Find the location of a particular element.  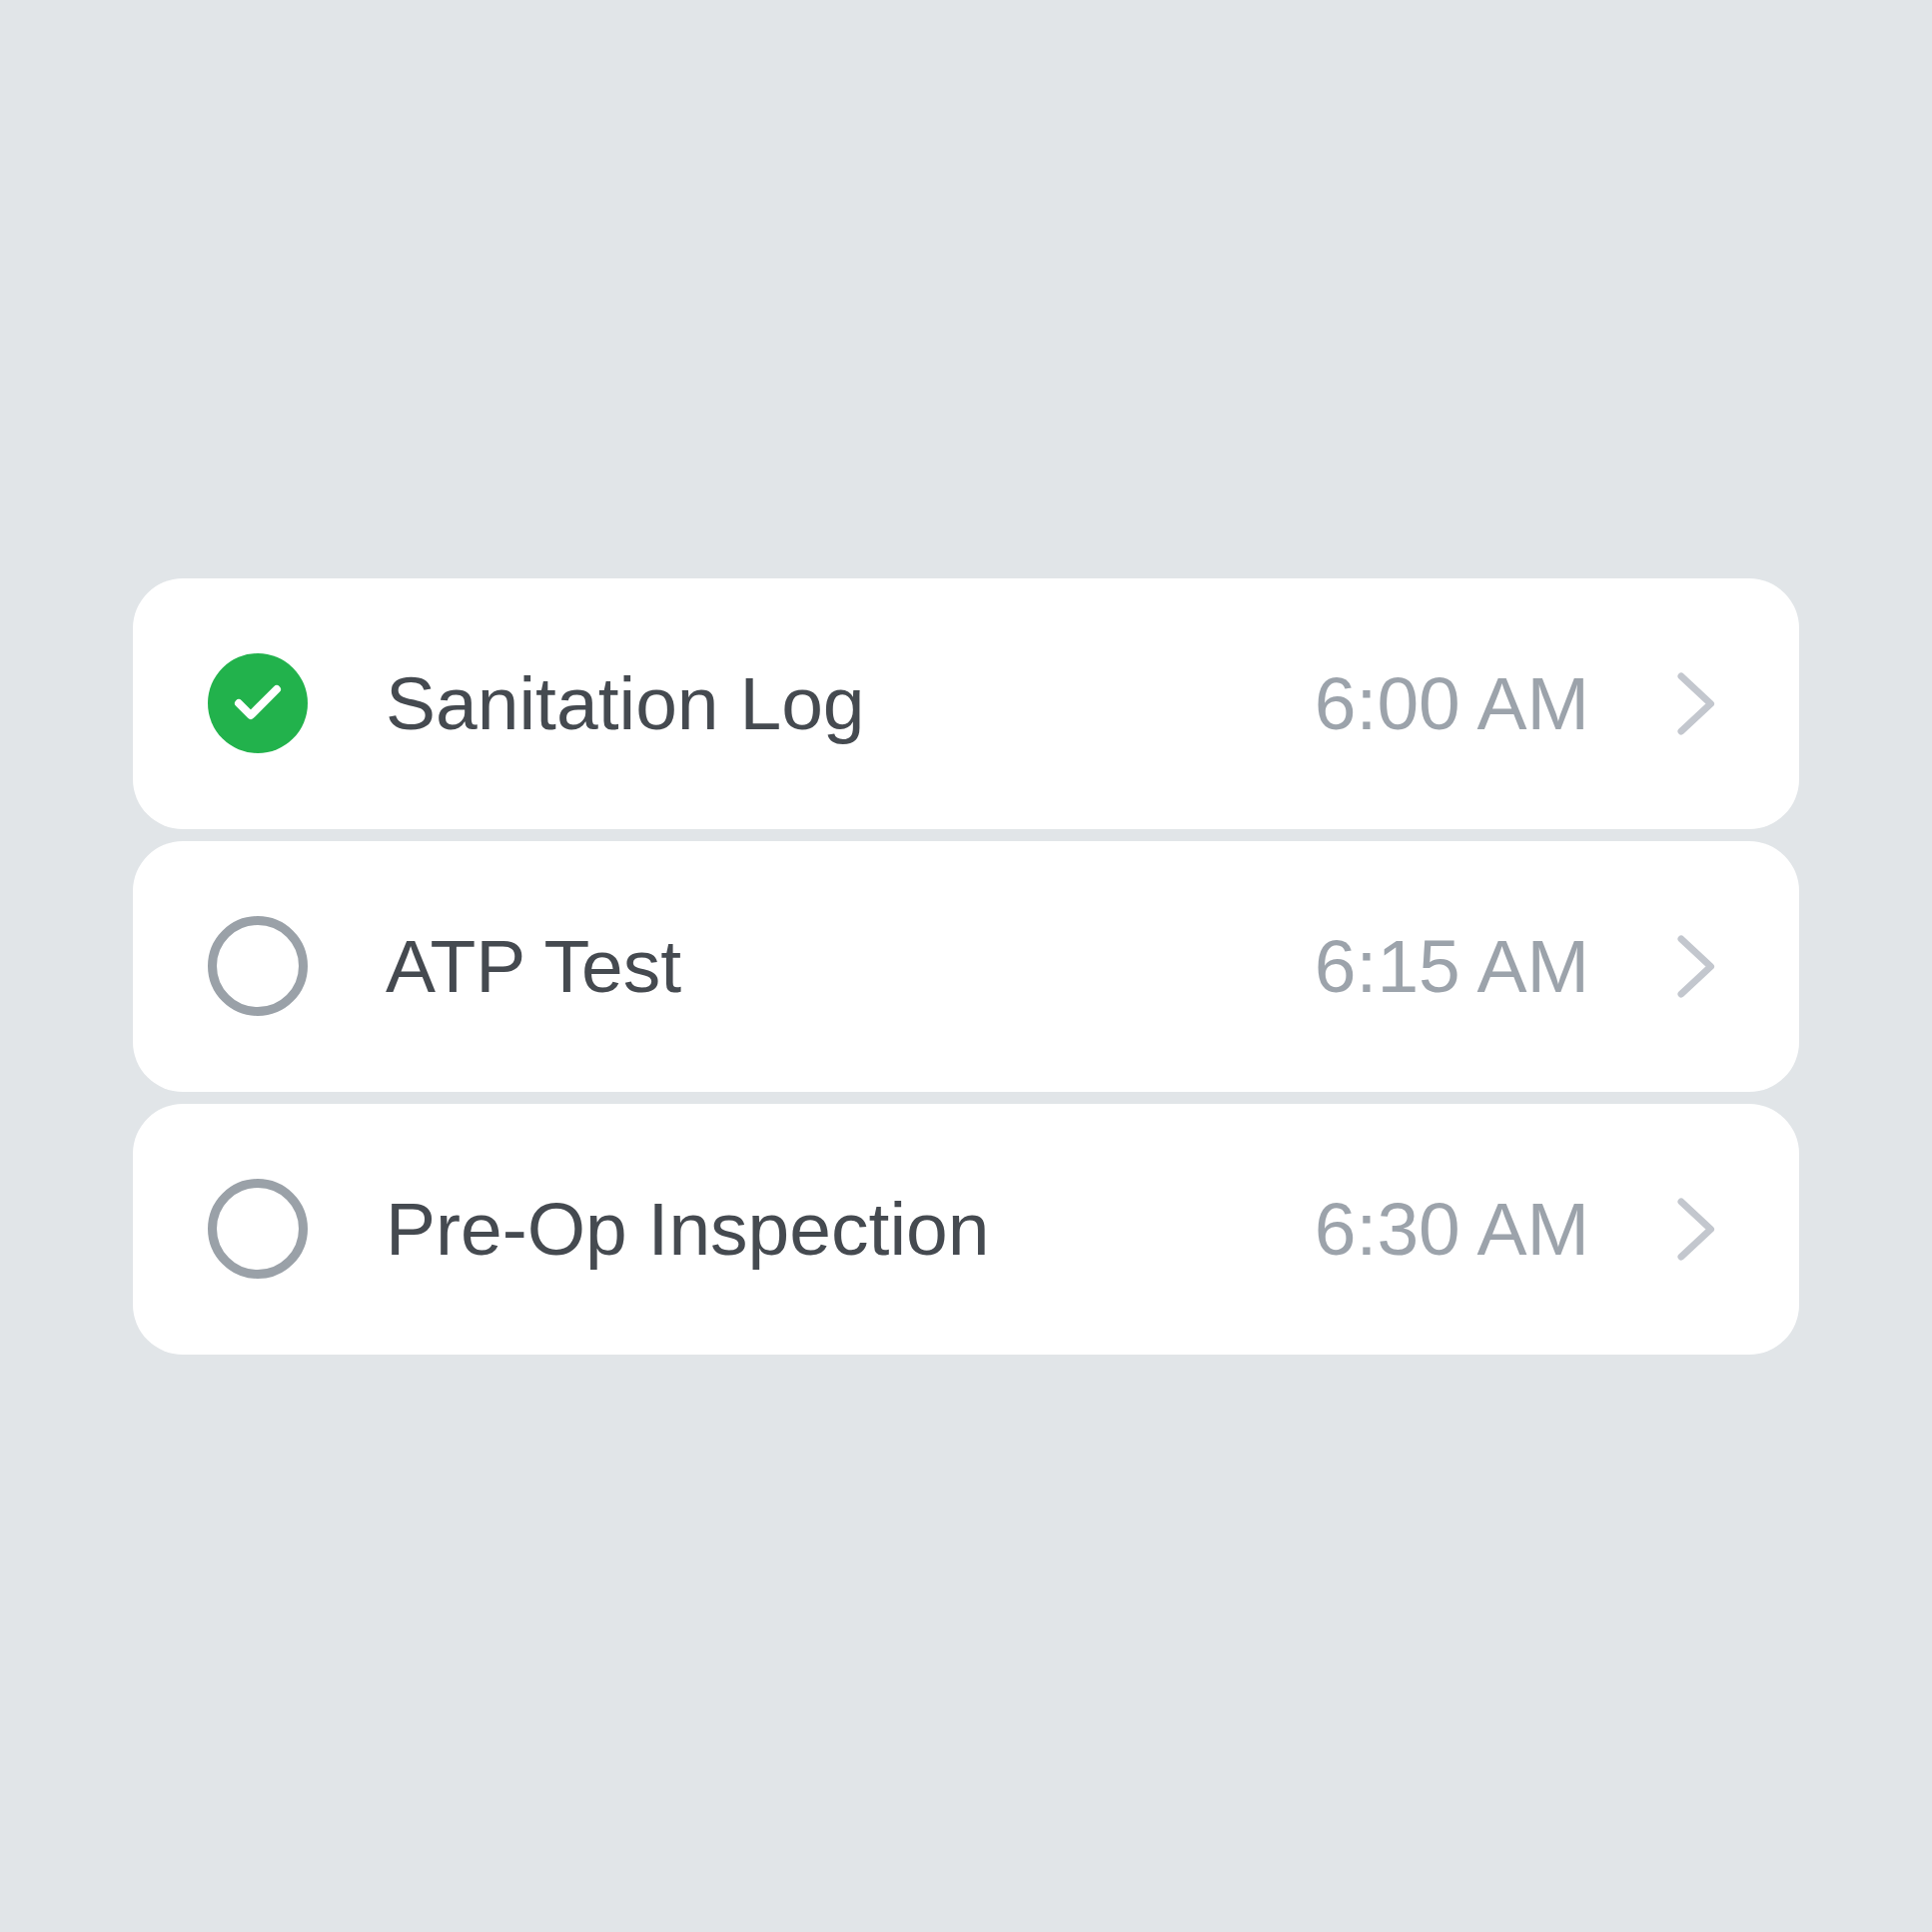

task-row: ATP Test 6:15 AM is located at coordinates (966, 966).